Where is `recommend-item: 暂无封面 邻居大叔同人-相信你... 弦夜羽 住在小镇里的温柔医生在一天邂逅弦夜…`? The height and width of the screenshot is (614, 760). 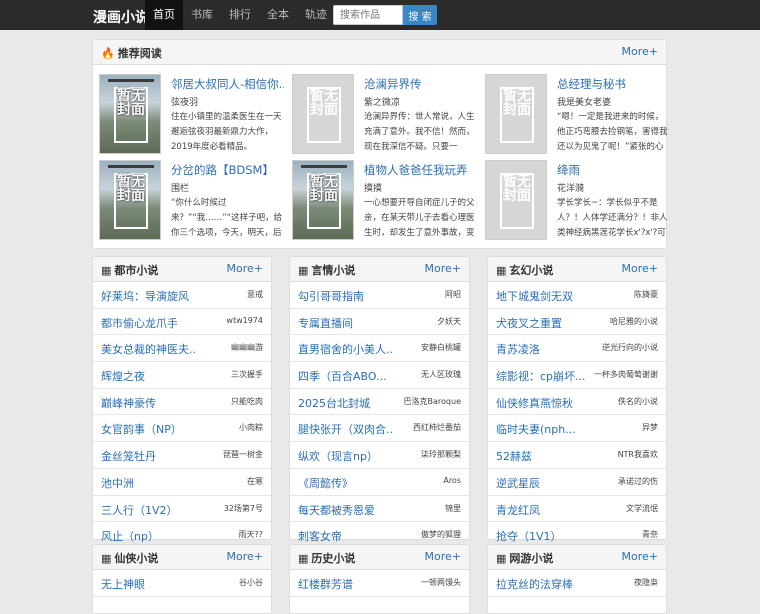 recommend-item: 暂无封面 邻居大叔同人-相信你... 弦夜羽 住在小镇里的温柔医生在一天邂逅弦夜… is located at coordinates (191, 114).